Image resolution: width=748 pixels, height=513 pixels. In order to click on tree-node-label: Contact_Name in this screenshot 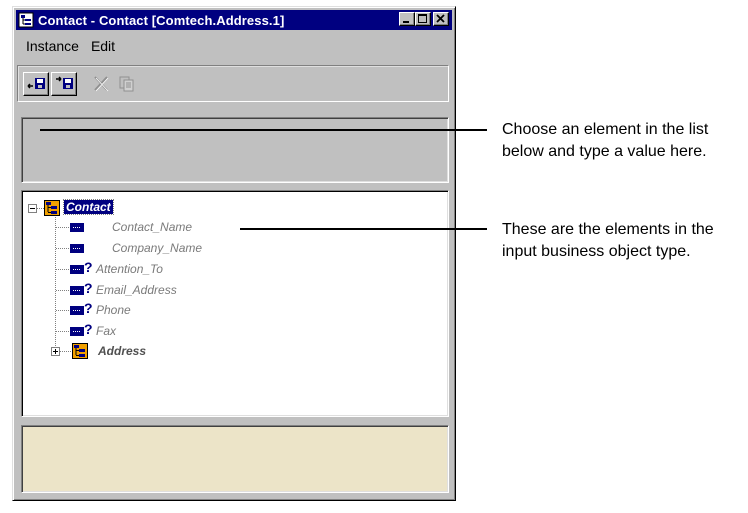, I will do `click(152, 227)`.